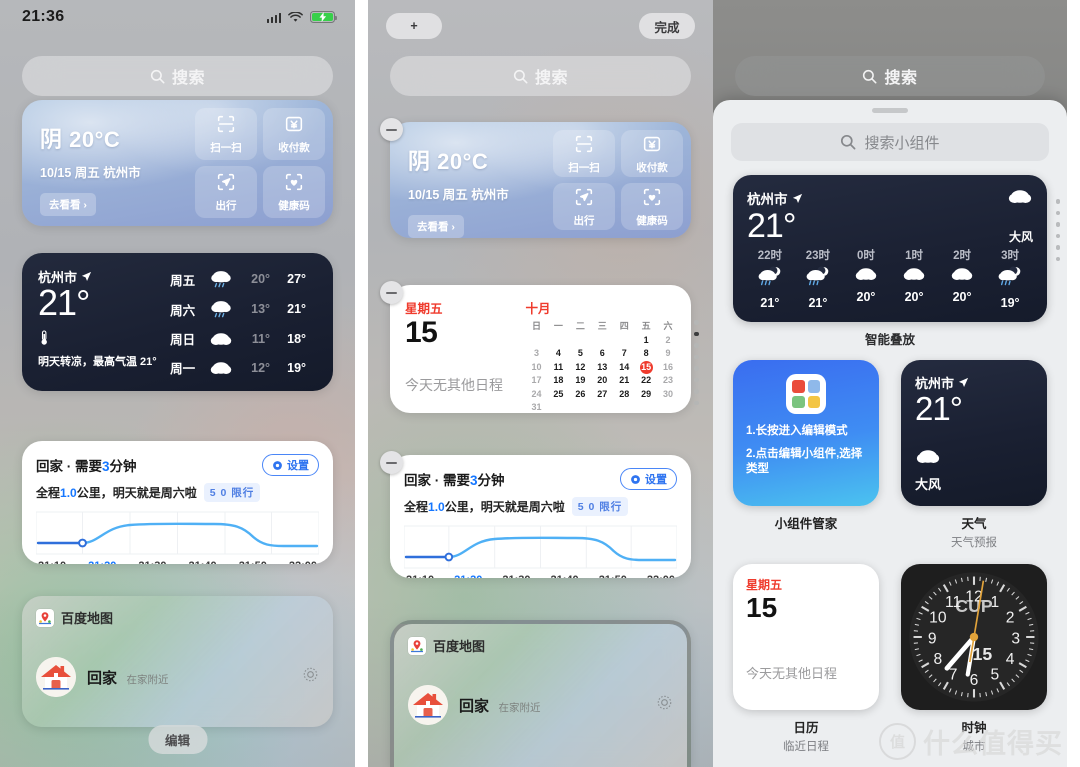  Describe the element at coordinates (104, 323) in the screenshot. I see `weather-current: 杭州市 21° 明天转凉，最高气温 21°` at that location.